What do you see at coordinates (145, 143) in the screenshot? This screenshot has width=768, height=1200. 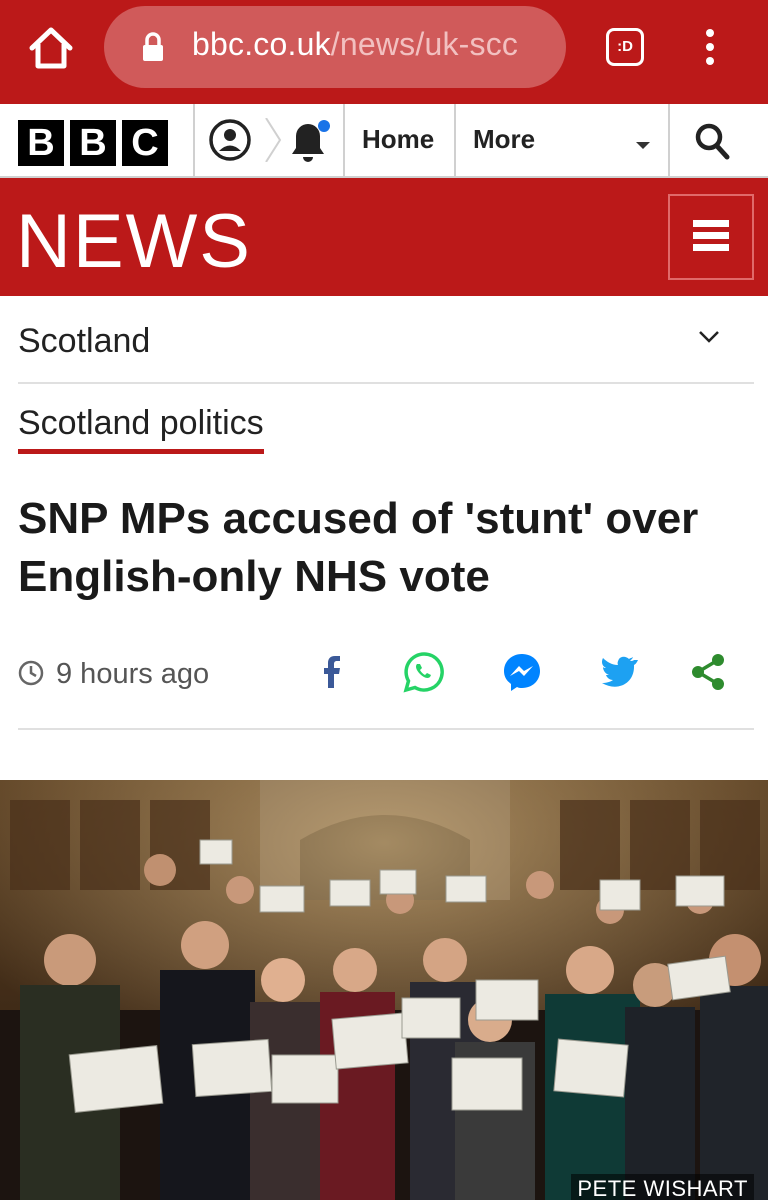 I see `bbc-logo-letter: C` at bounding box center [145, 143].